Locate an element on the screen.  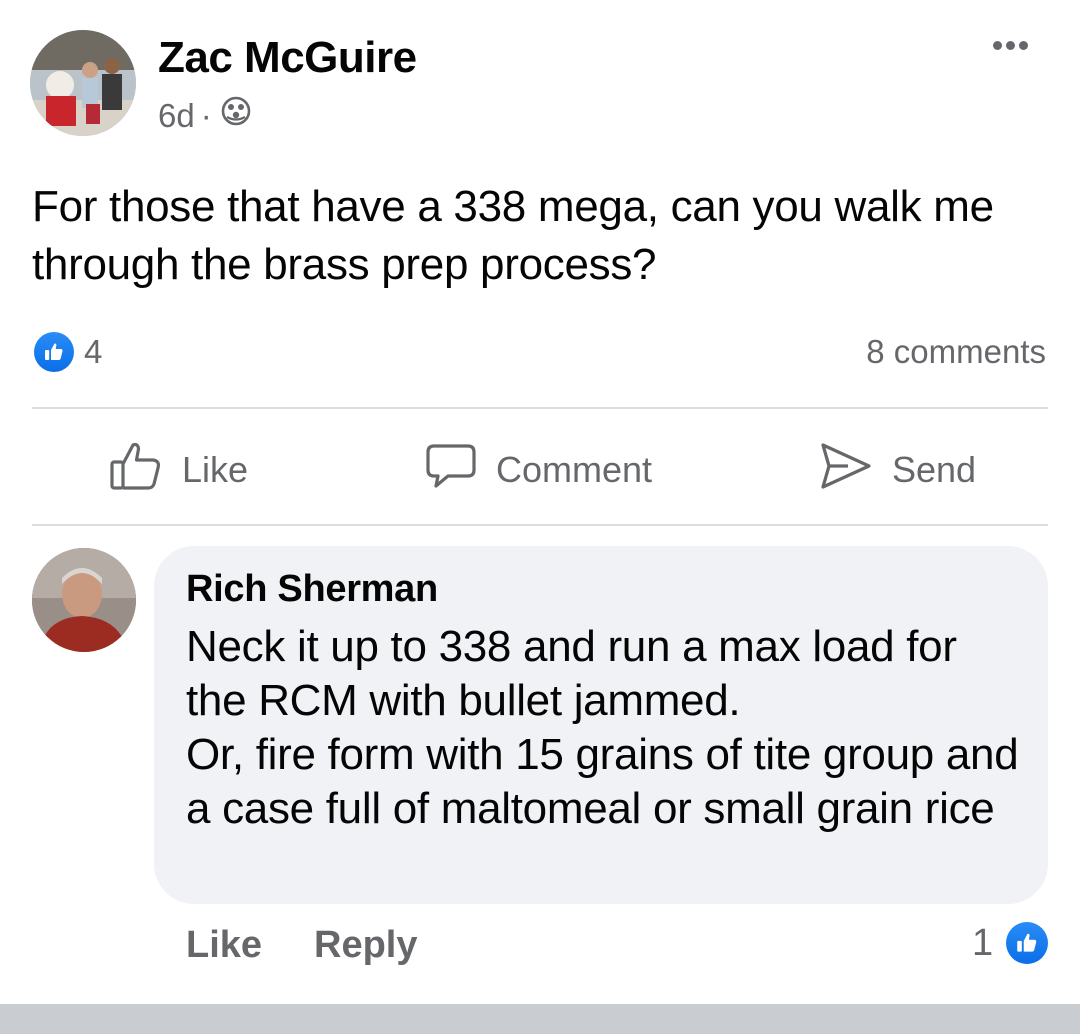
like-button: Like is located at coordinates (178, 470).